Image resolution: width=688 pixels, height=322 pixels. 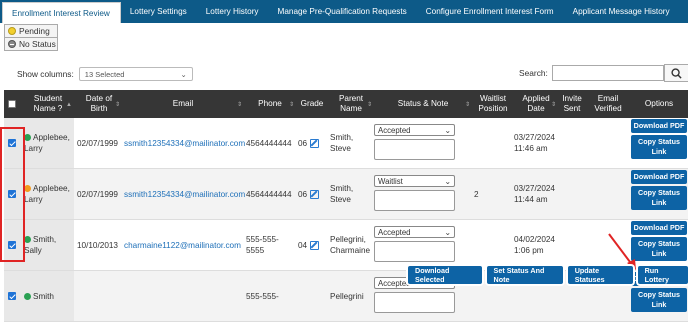 I want to click on waitlist-cell, so click(x=494, y=245).